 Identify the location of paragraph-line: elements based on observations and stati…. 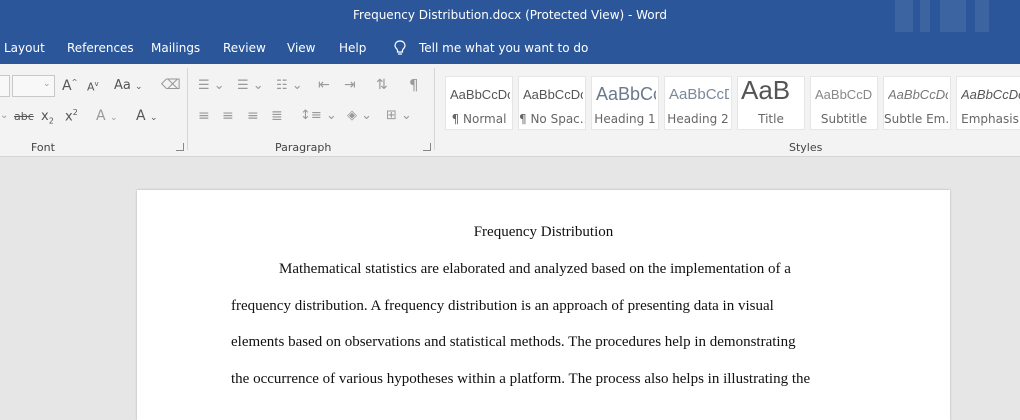
(513, 342).